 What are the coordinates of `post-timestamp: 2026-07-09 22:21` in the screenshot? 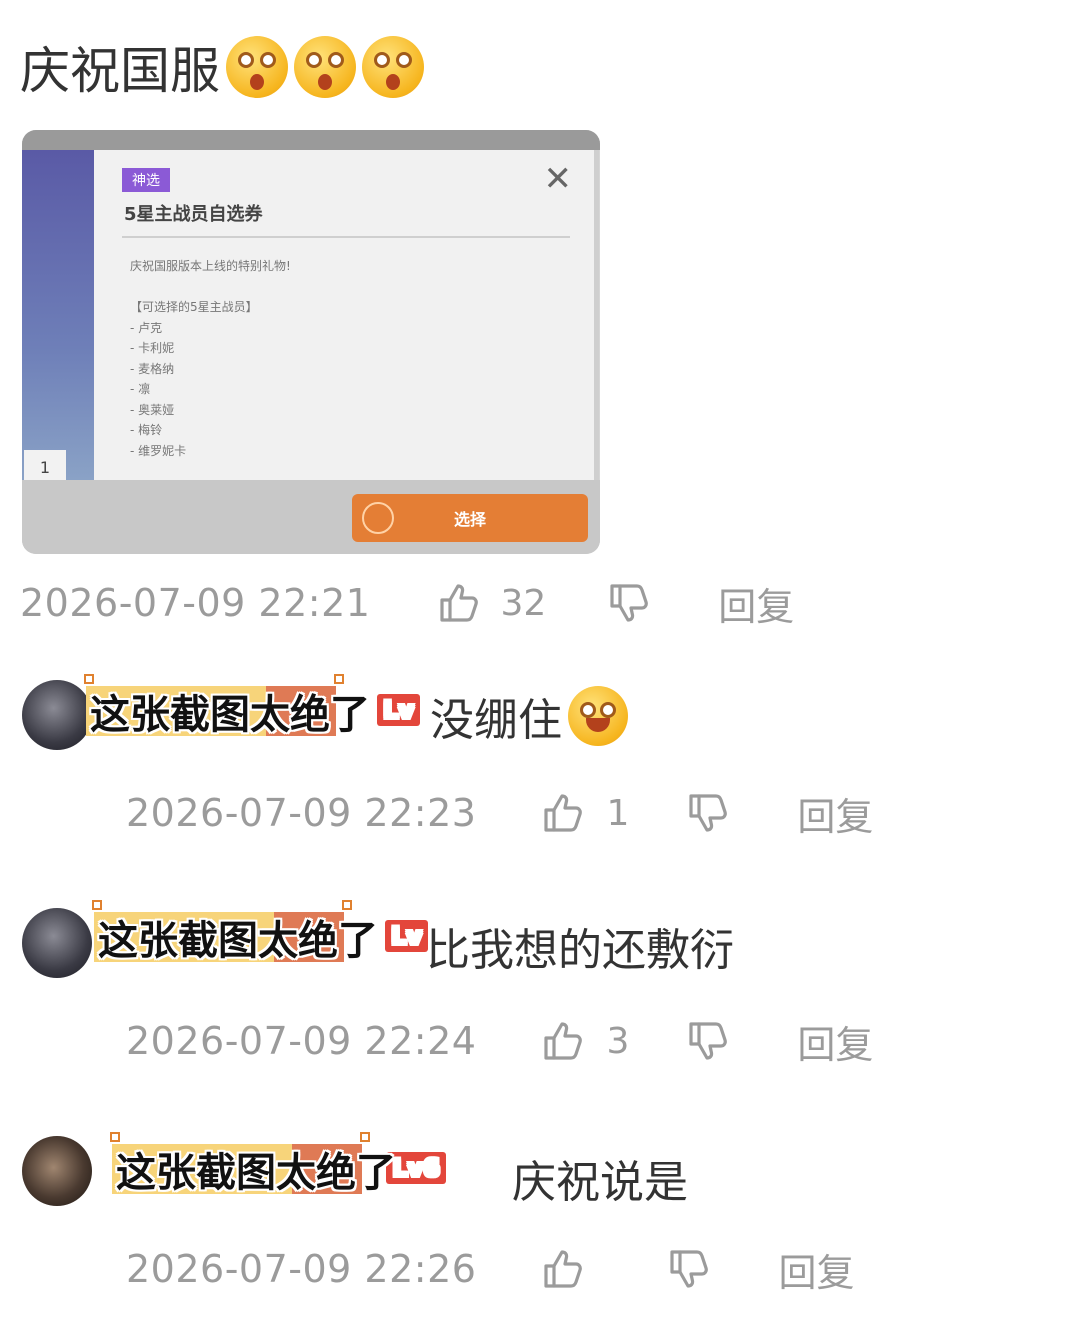 It's located at (195, 603).